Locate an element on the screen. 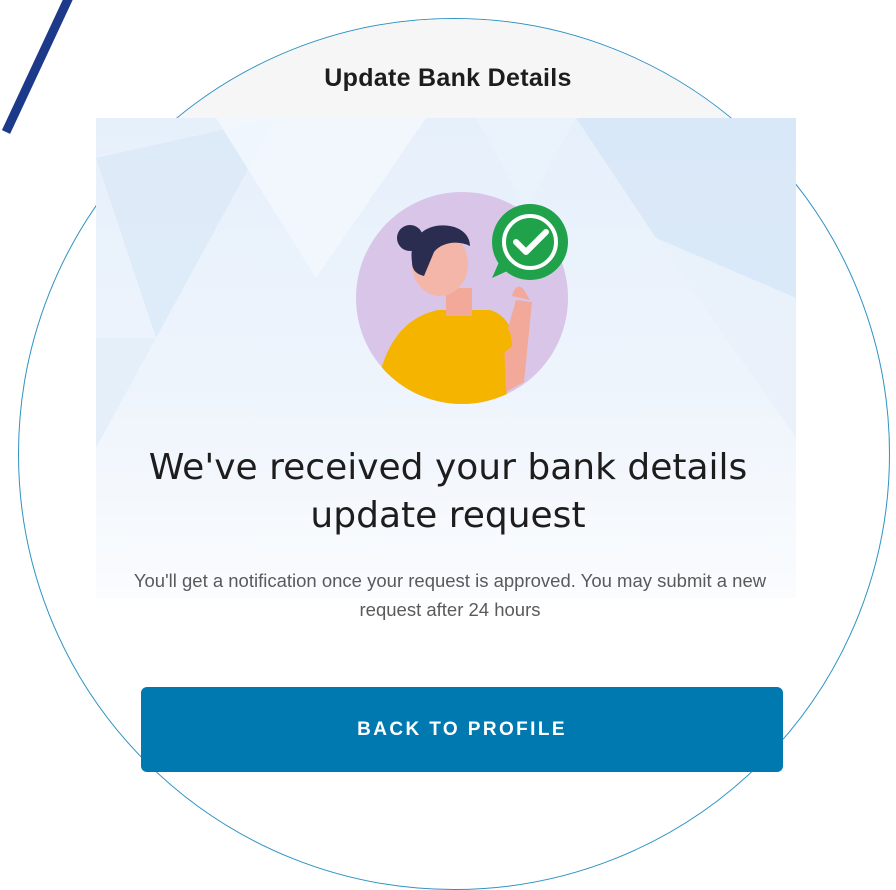  back-to-profile-button: BACK TO PROFILE is located at coordinates (462, 729).